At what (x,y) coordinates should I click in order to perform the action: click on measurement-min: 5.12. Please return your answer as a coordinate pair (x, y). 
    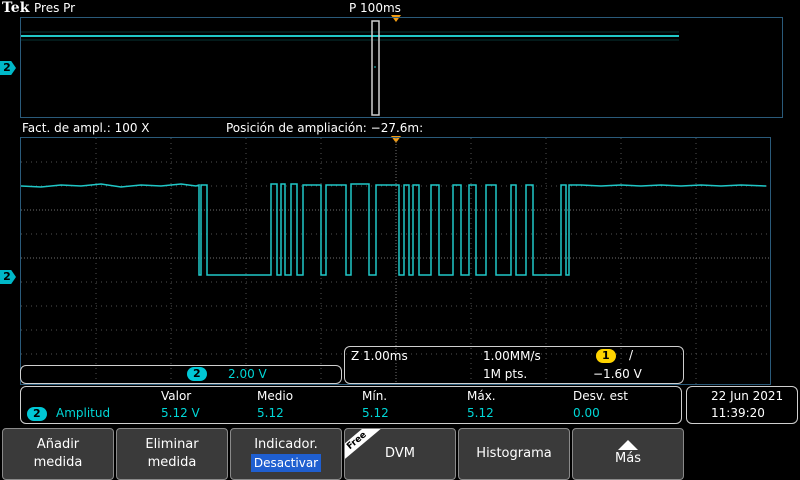
    Looking at the image, I should click on (375, 413).